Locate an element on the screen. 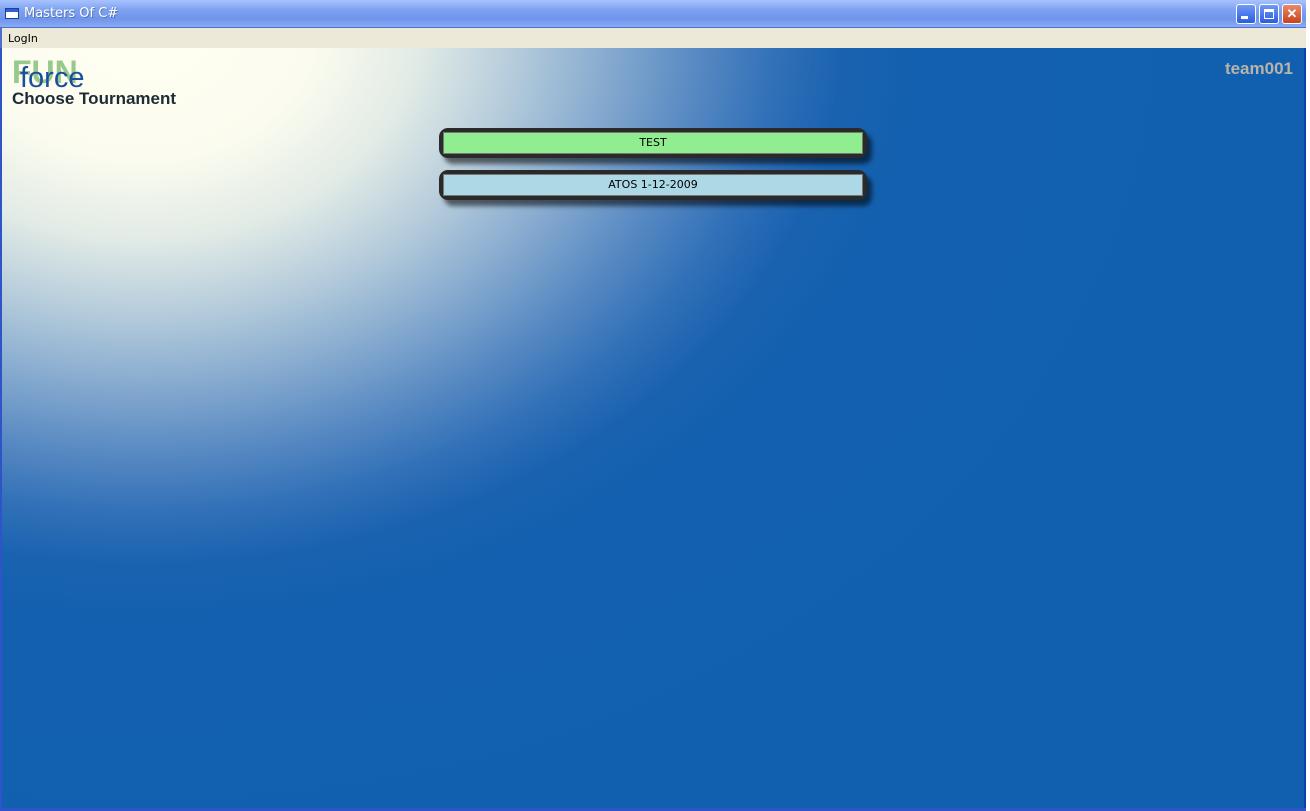 This screenshot has height=811, width=1310. menu-item-login: LogIn is located at coordinates (23, 38).